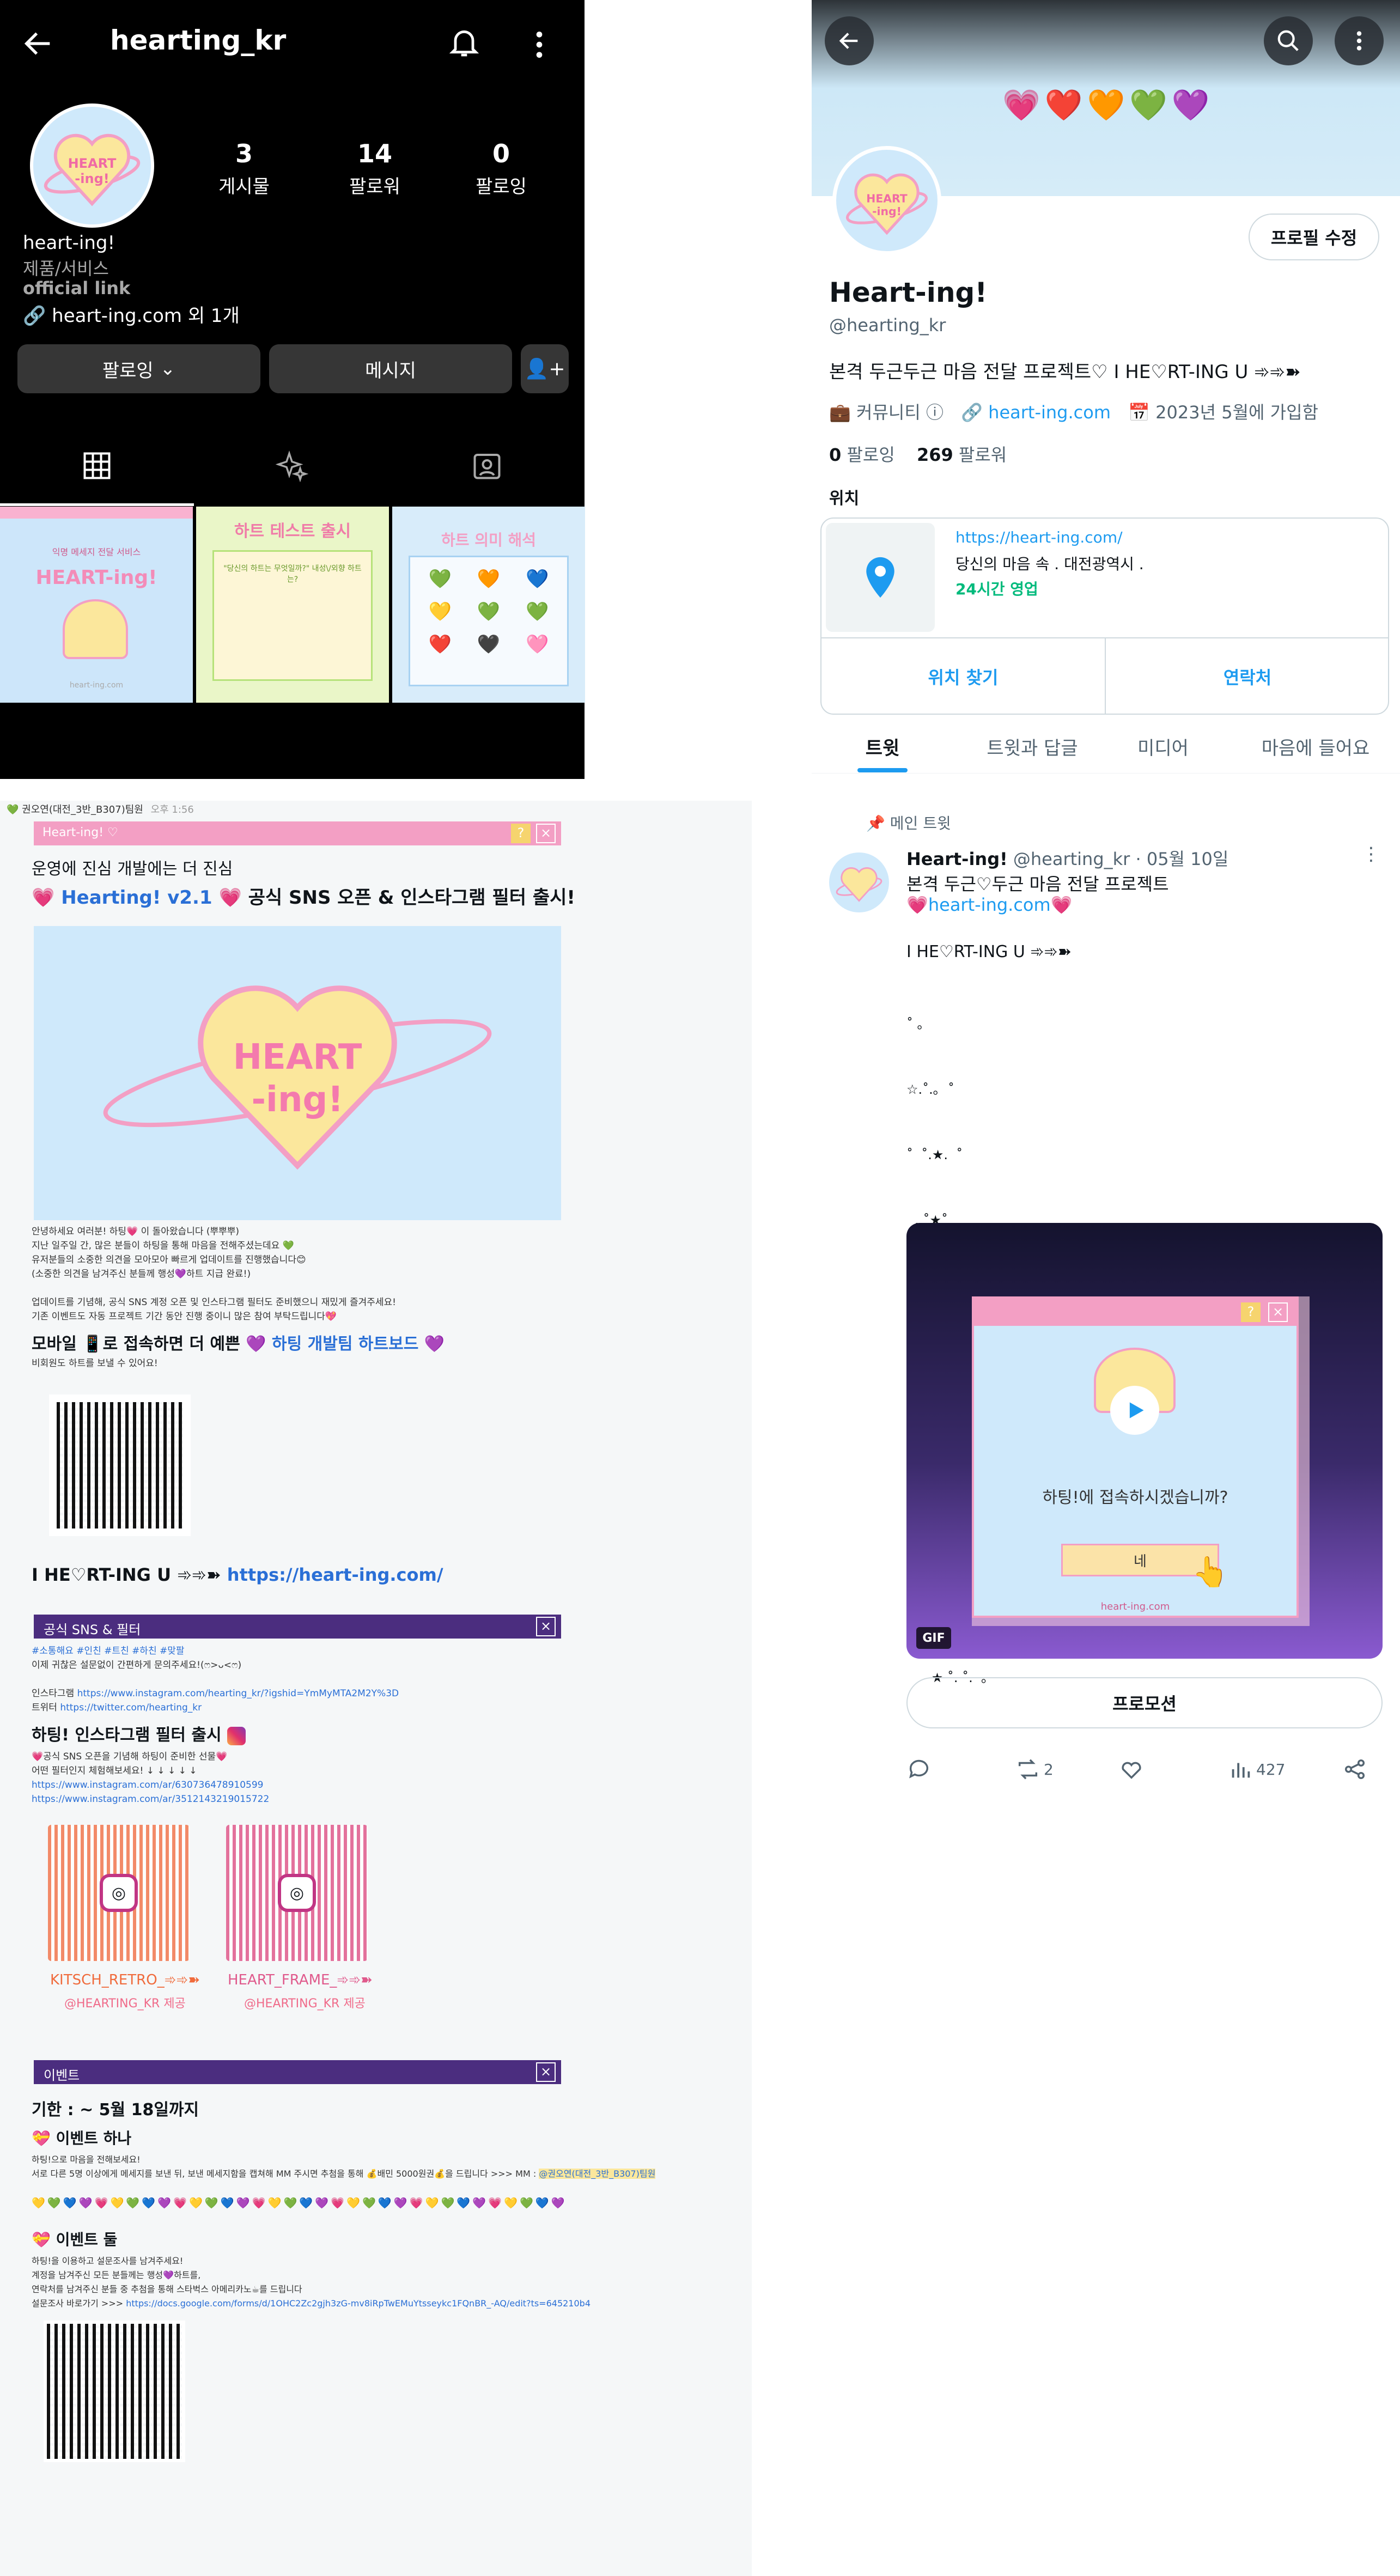 This screenshot has width=1400, height=2576. What do you see at coordinates (1034, 1770) in the screenshot?
I see `retweet-button: 2` at bounding box center [1034, 1770].